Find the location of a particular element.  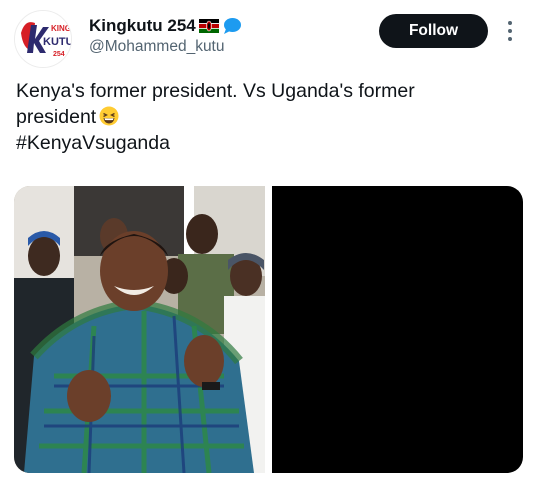

hashtag-link: #KenyaVsuganda is located at coordinates (266, 143).